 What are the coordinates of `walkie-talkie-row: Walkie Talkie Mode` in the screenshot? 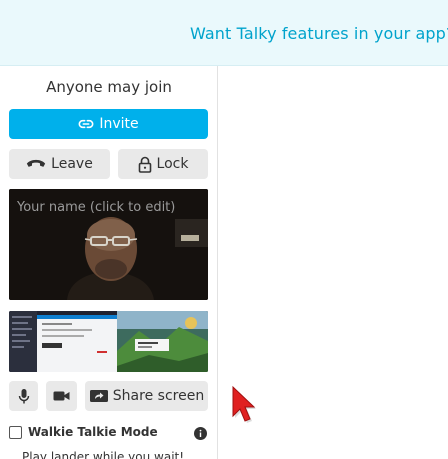 It's located at (108, 432).